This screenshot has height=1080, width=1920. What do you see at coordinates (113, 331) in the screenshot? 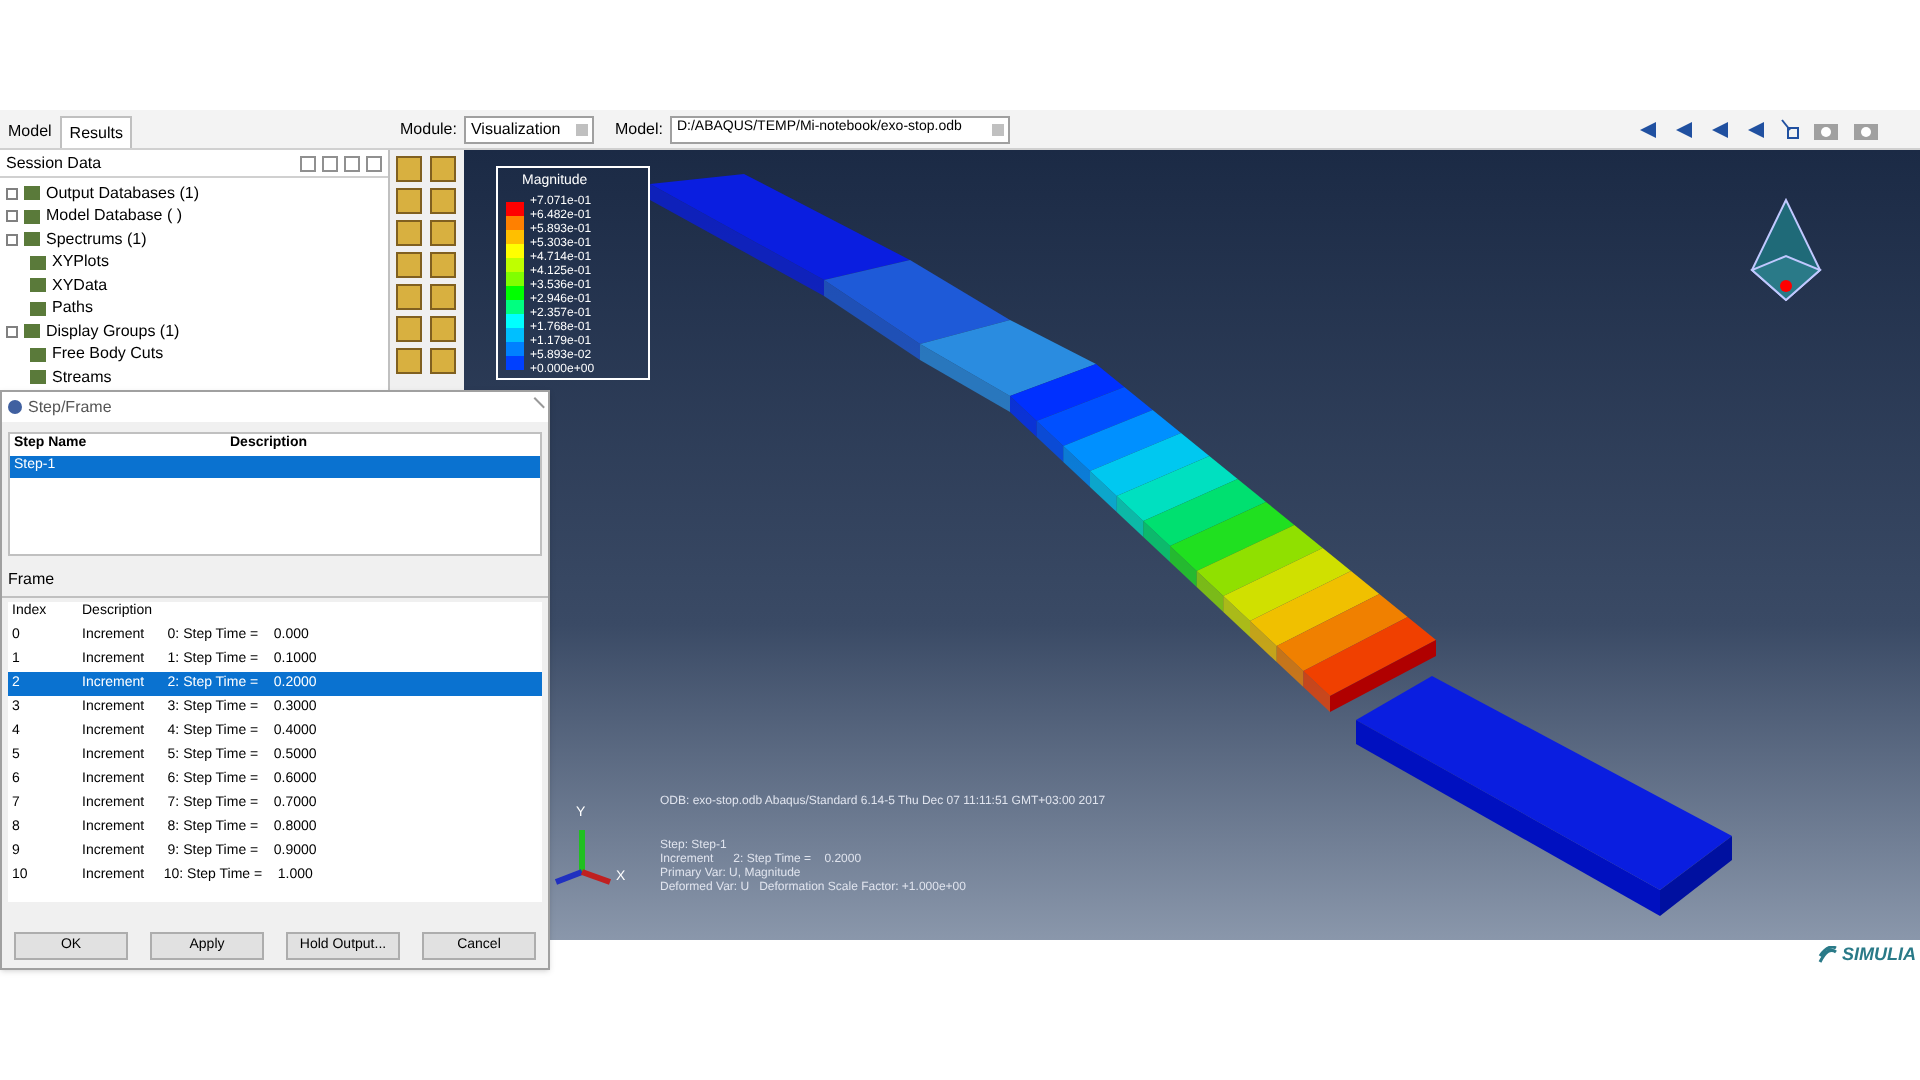
I see `tree-item: Display Groups (1)` at bounding box center [113, 331].